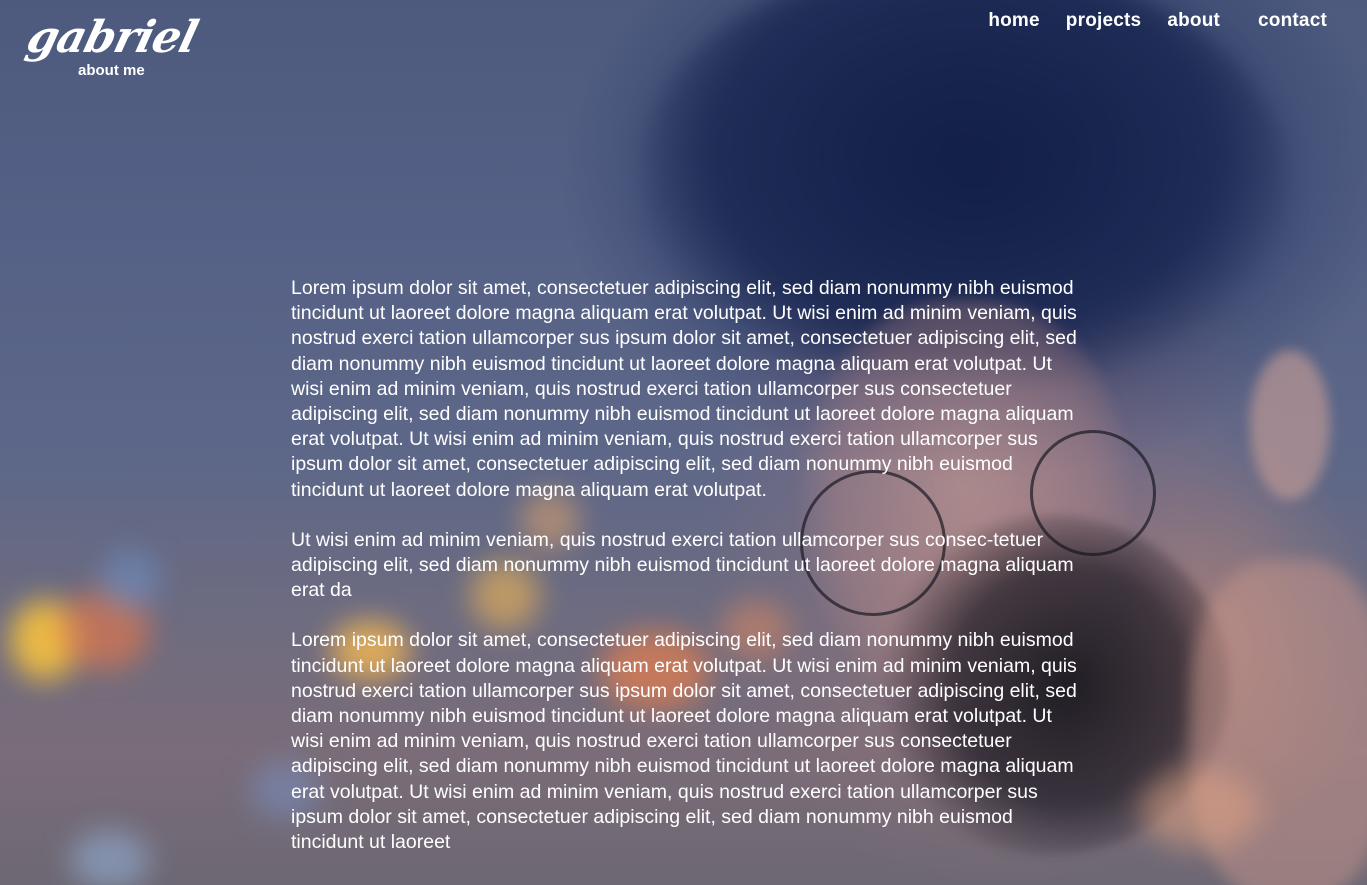 This screenshot has height=885, width=1367. I want to click on page-subtitle: about me, so click(111, 70).